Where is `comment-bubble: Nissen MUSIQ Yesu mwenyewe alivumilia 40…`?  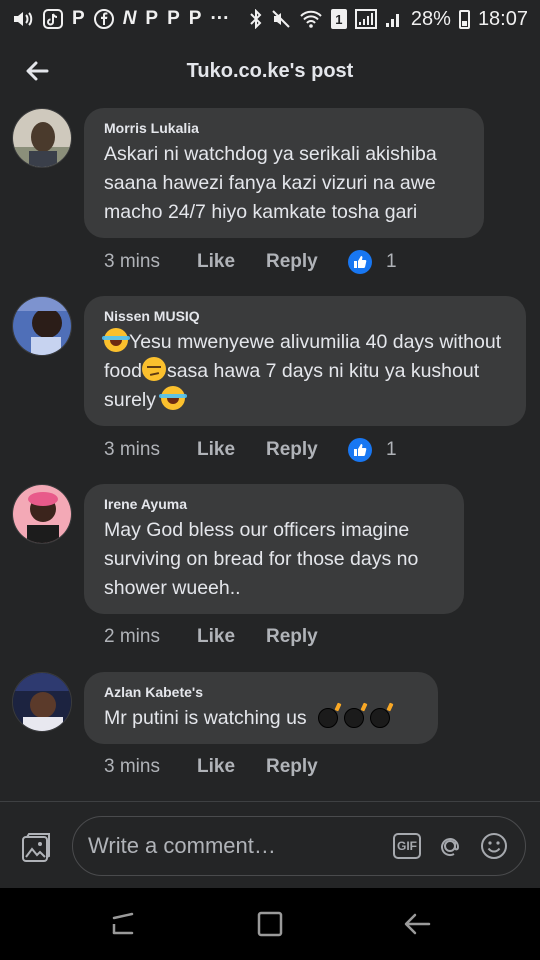 comment-bubble: Nissen MUSIQ Yesu mwenyewe alivumilia 40… is located at coordinates (305, 361).